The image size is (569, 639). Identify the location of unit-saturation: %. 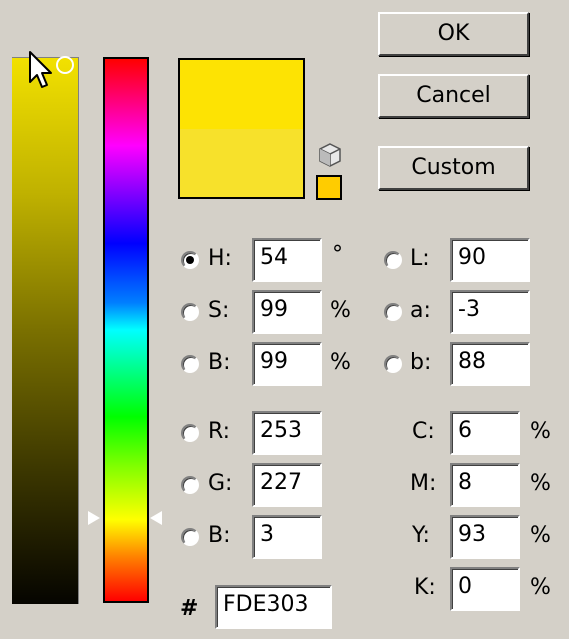
(340, 310).